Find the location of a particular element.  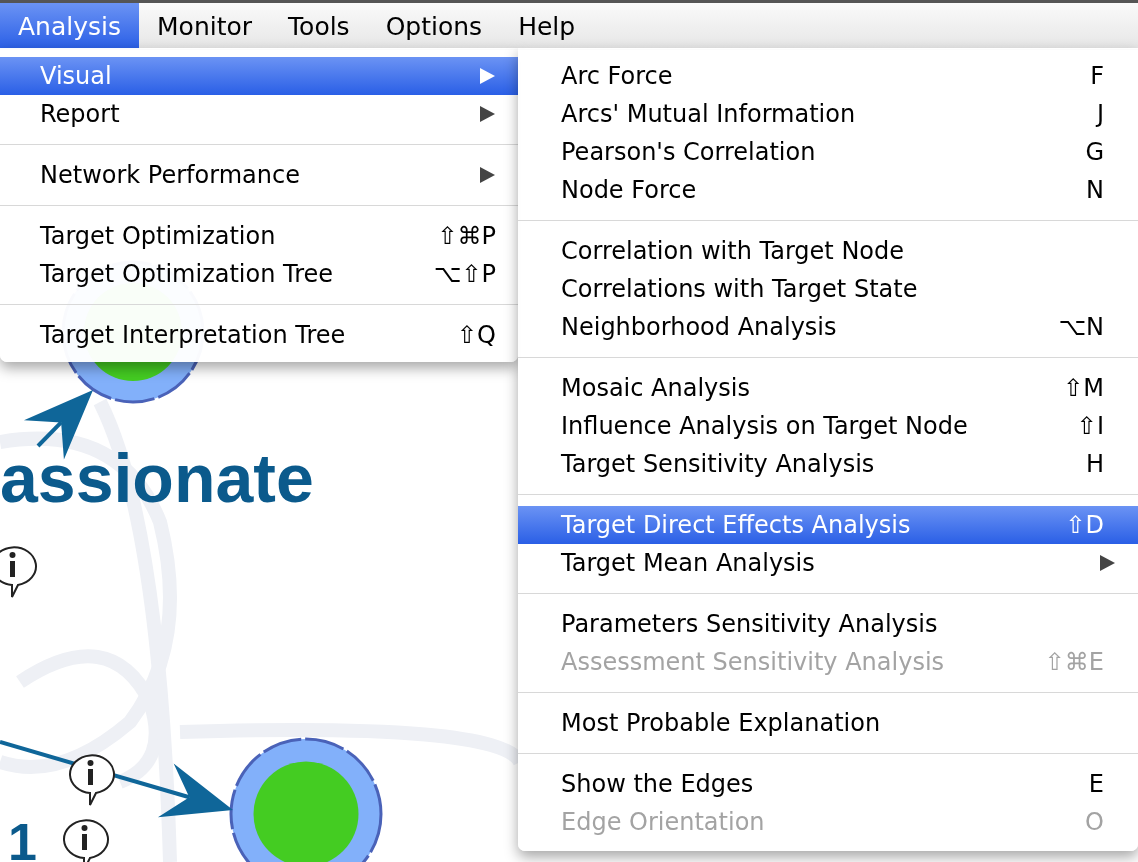

menu-item: Arc Force F is located at coordinates (828, 76).